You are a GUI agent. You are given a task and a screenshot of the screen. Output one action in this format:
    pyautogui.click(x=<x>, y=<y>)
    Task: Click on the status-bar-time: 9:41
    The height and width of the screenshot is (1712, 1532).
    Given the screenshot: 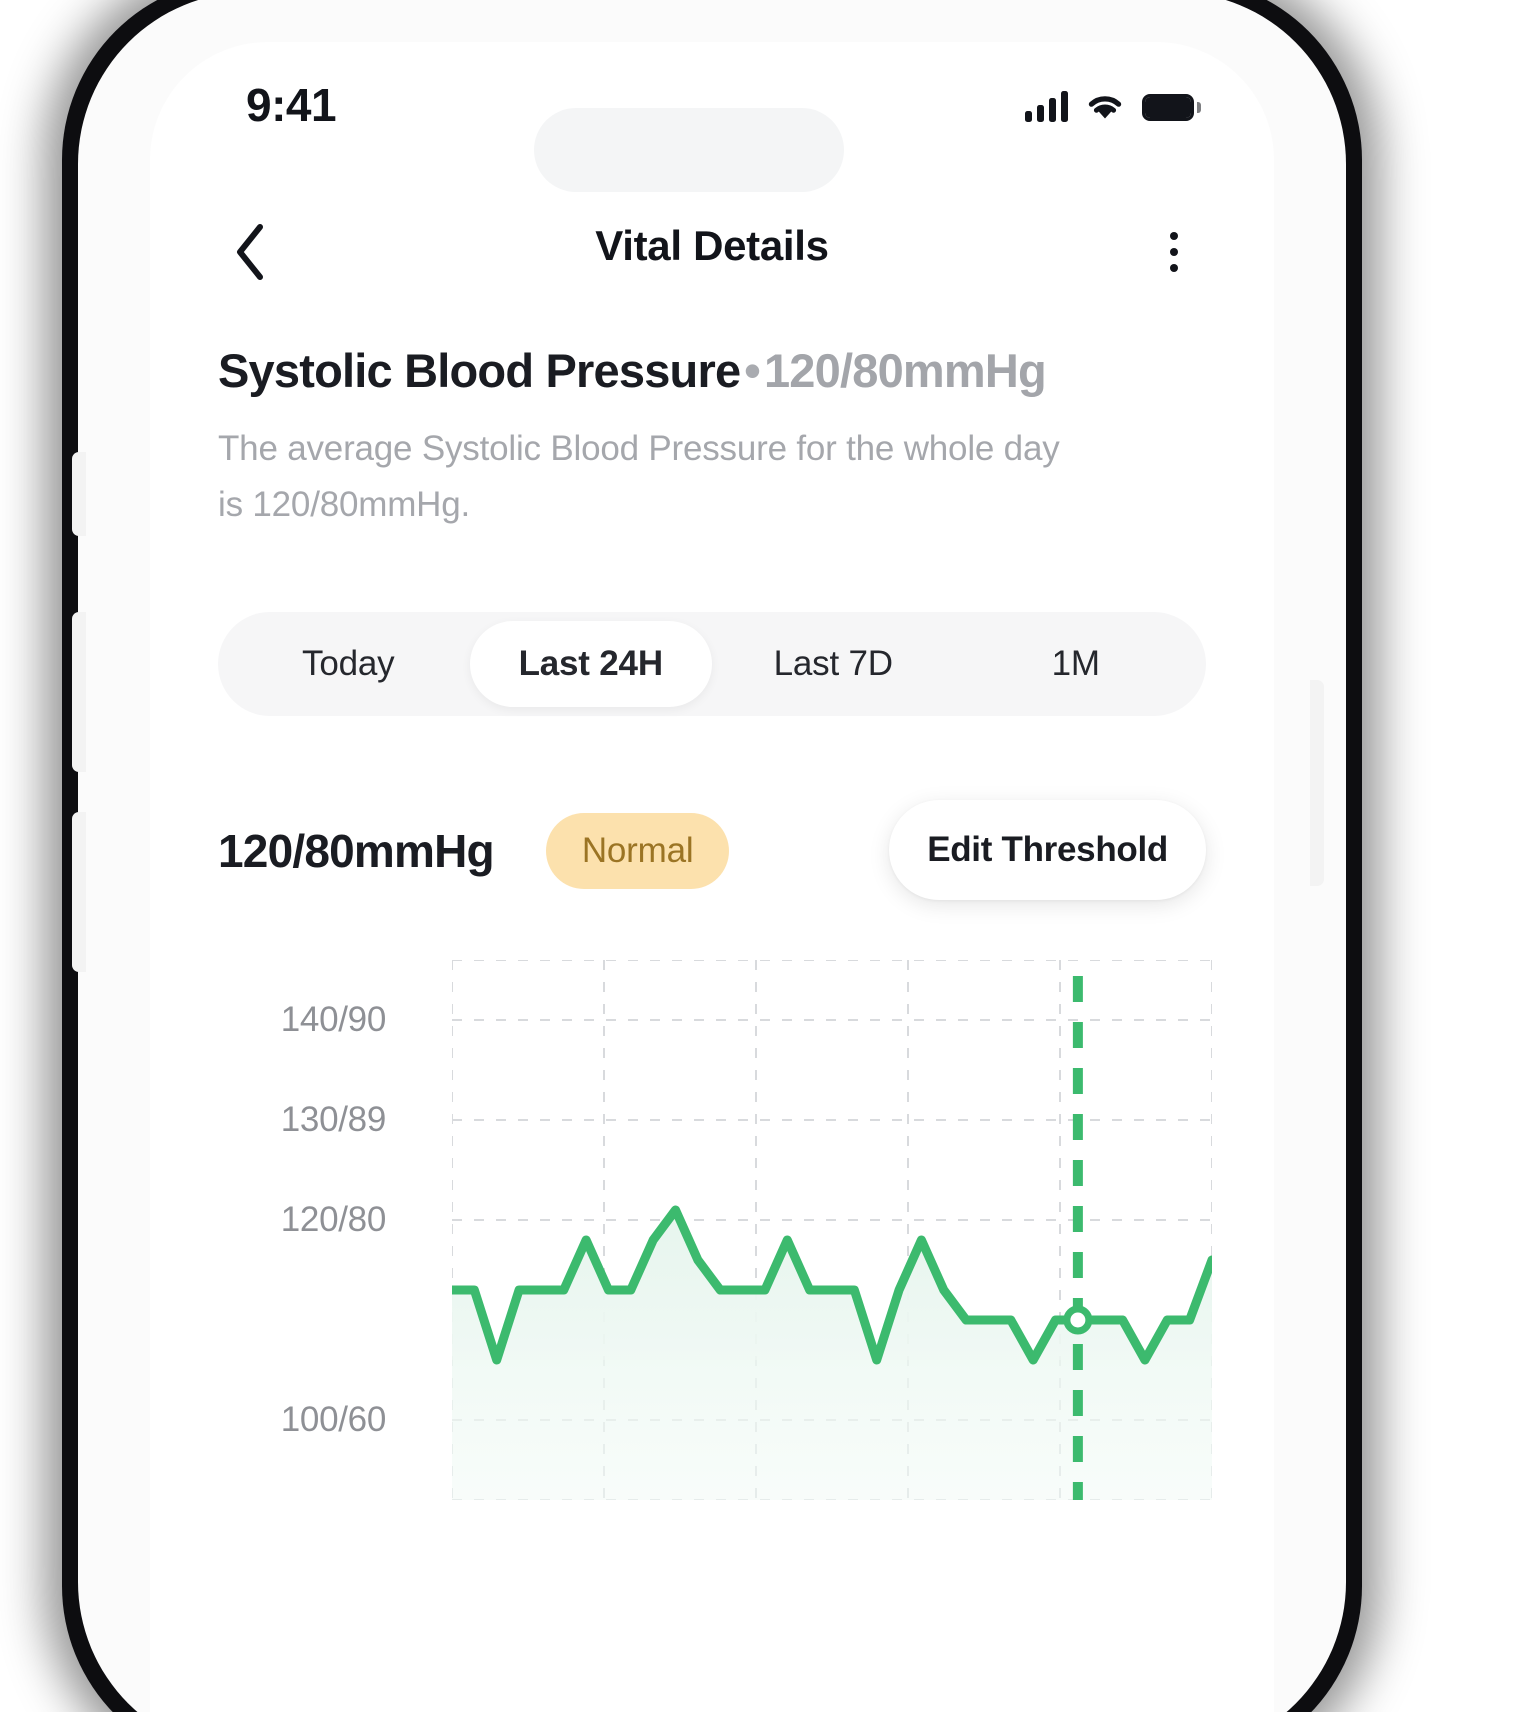 What is the action you would take?
    pyautogui.click(x=291, y=105)
    